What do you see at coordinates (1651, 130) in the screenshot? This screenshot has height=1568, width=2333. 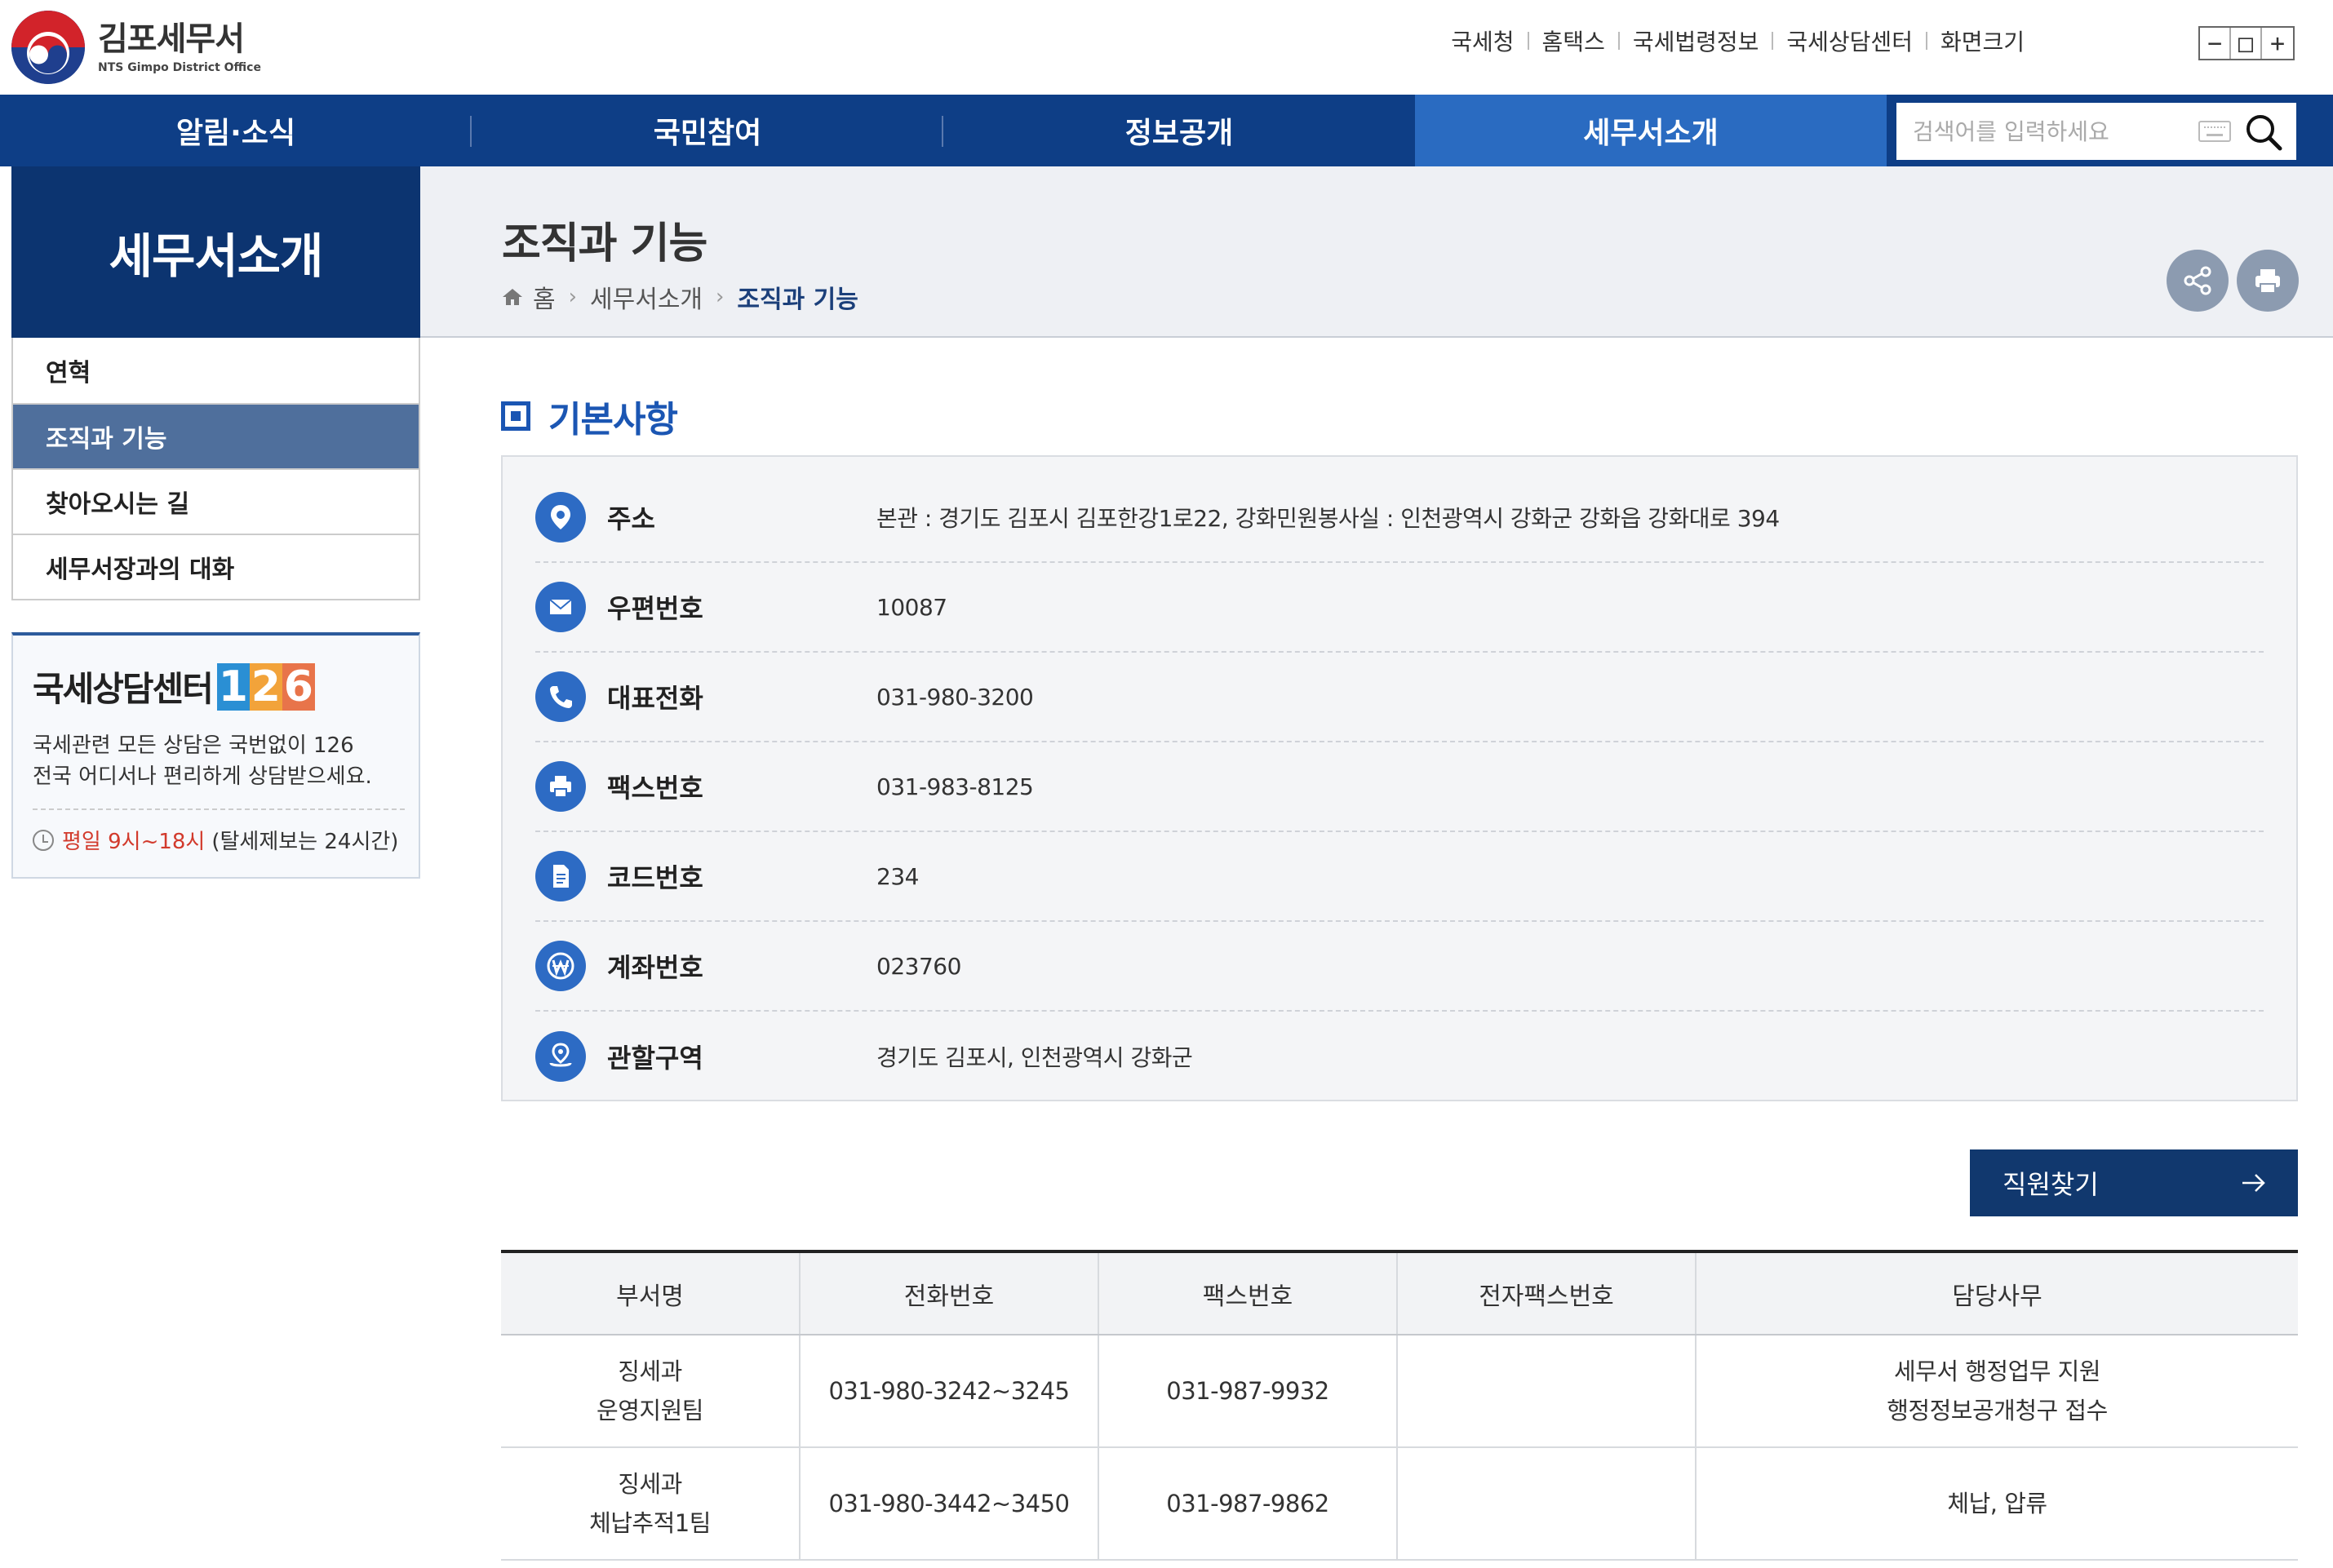 I see `nav-item-office-intro: 세무서소개` at bounding box center [1651, 130].